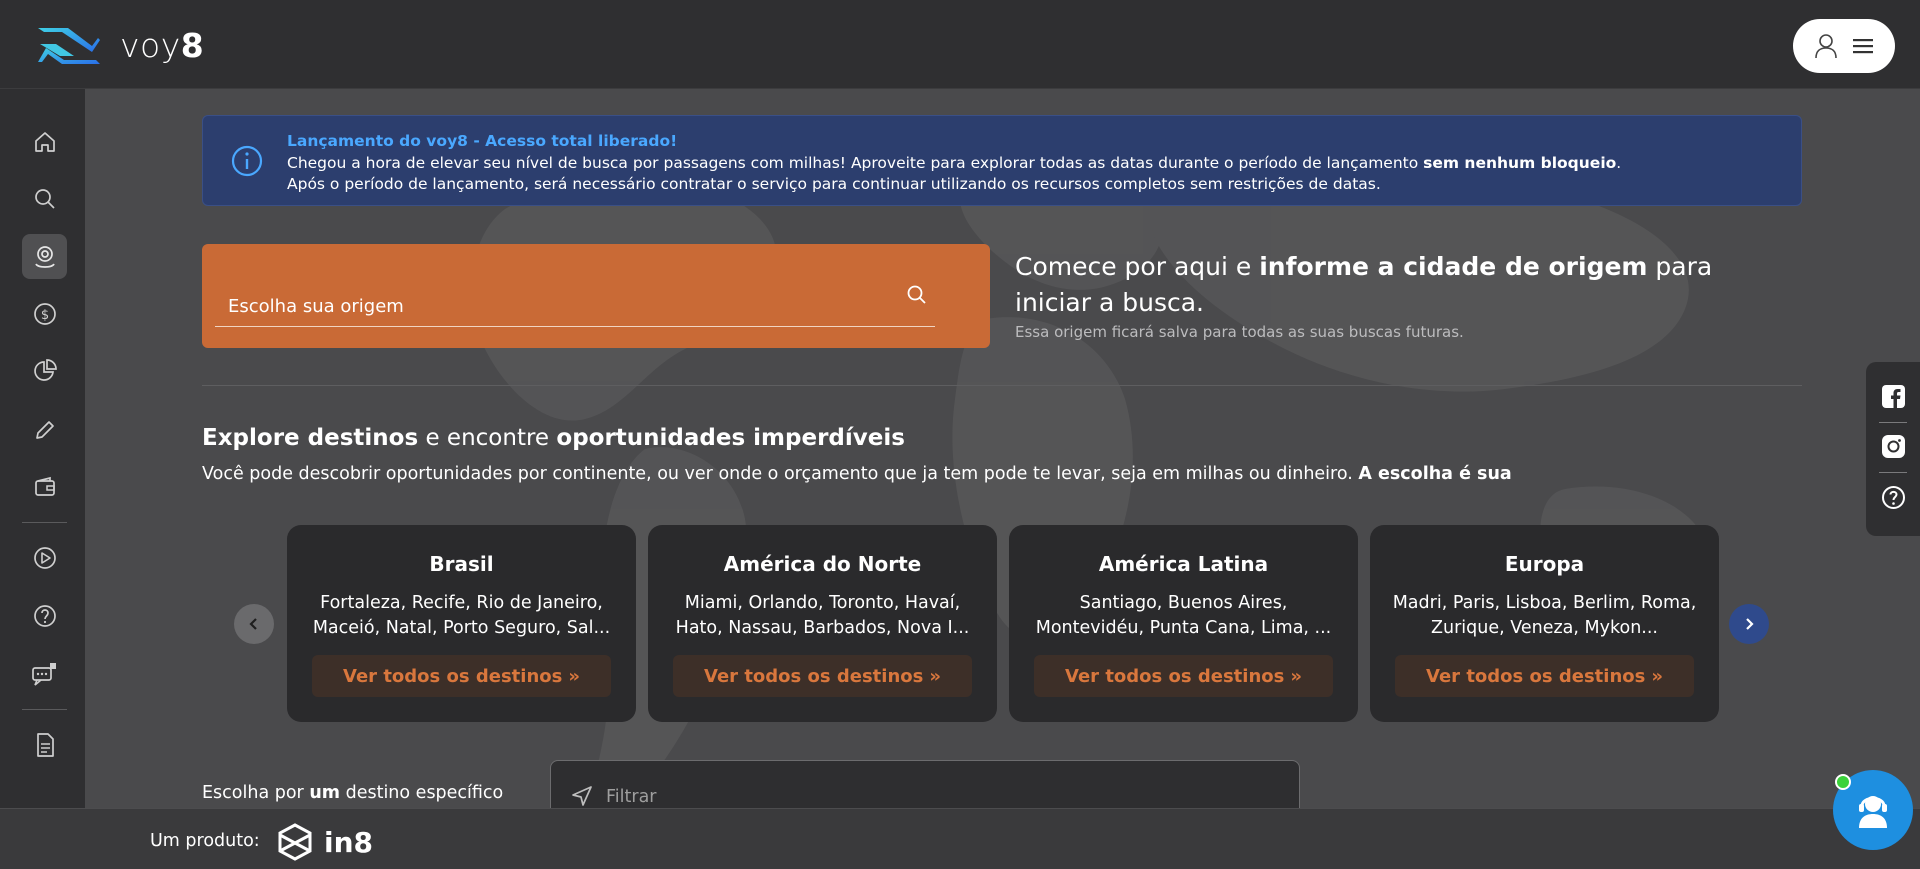 This screenshot has width=1920, height=869. Describe the element at coordinates (1002, 385) in the screenshot. I see `section-divider` at that location.